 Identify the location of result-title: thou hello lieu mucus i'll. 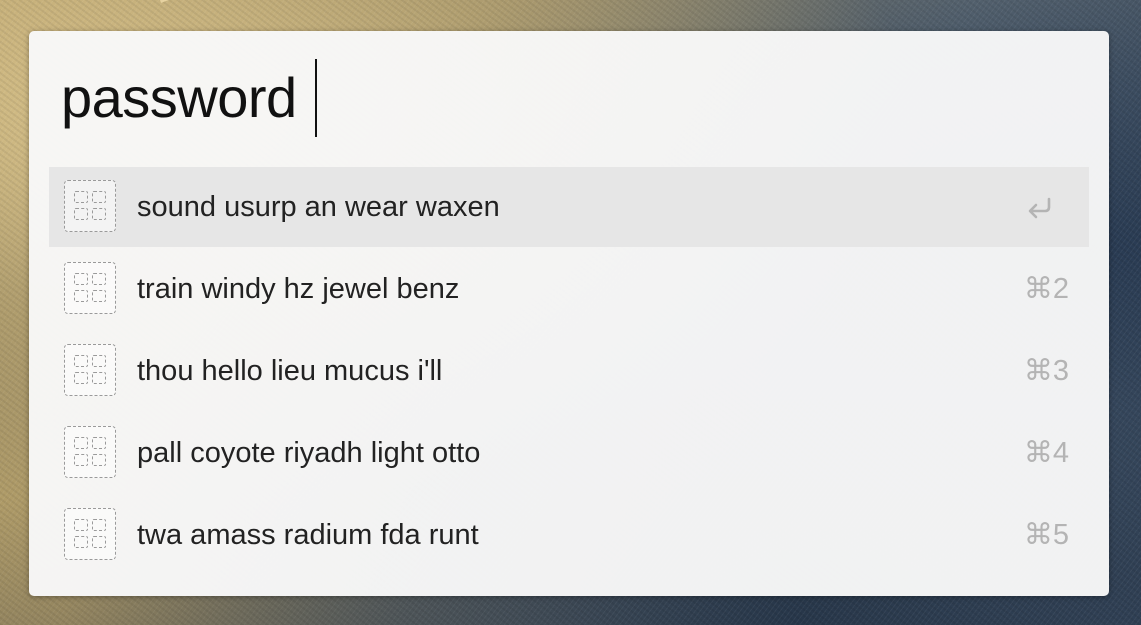
(290, 371).